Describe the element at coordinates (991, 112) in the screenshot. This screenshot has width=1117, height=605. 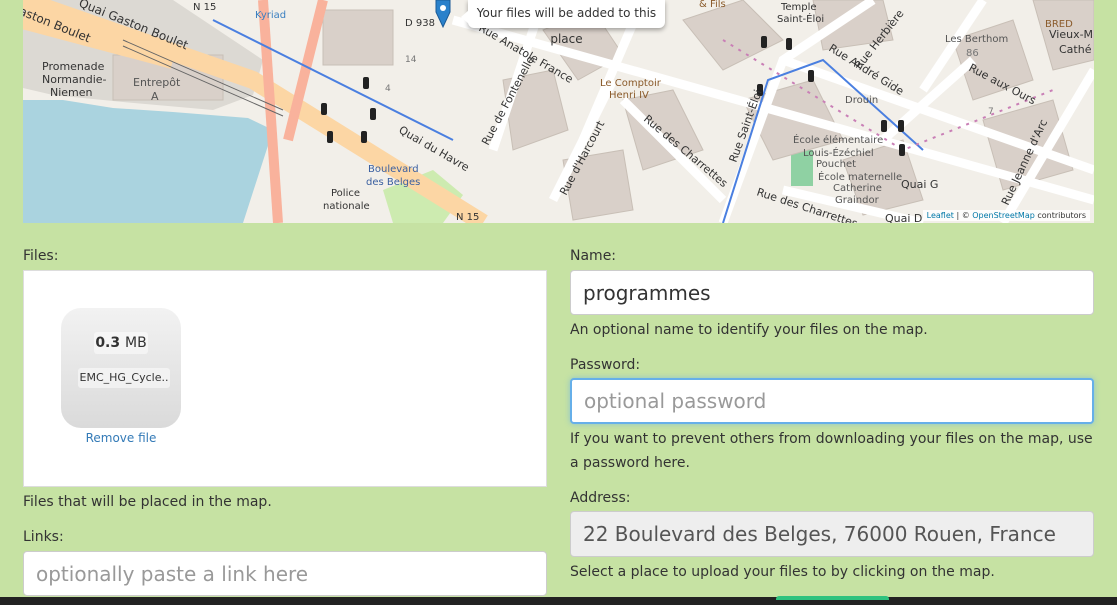
I see `label-num7: 7` at that location.